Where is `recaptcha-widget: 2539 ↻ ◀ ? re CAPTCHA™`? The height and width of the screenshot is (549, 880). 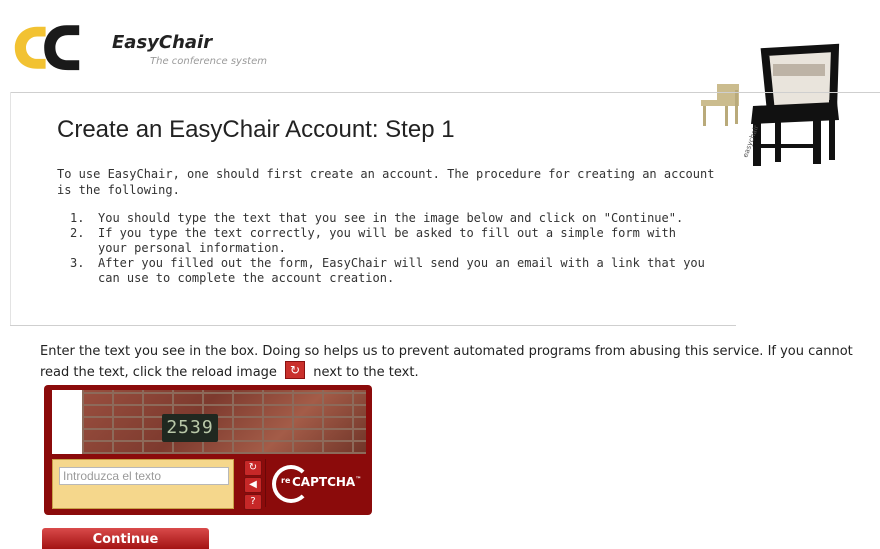 recaptcha-widget: 2539 ↻ ◀ ? re CAPTCHA™ is located at coordinates (208, 450).